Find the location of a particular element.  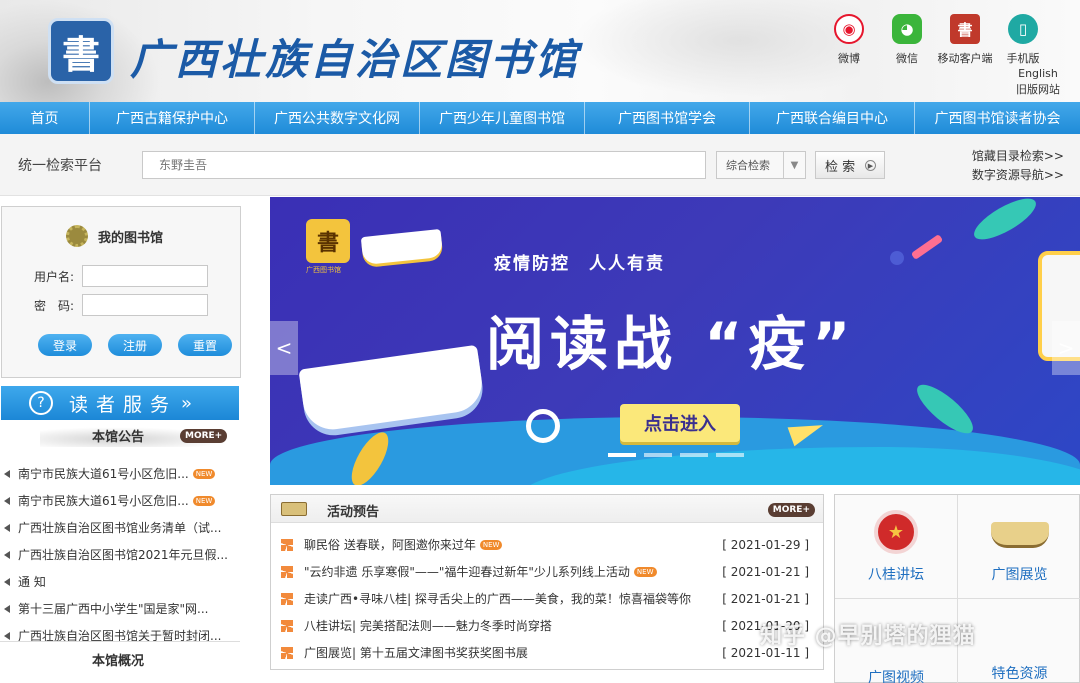

register-button: 注册 is located at coordinates (135, 345).